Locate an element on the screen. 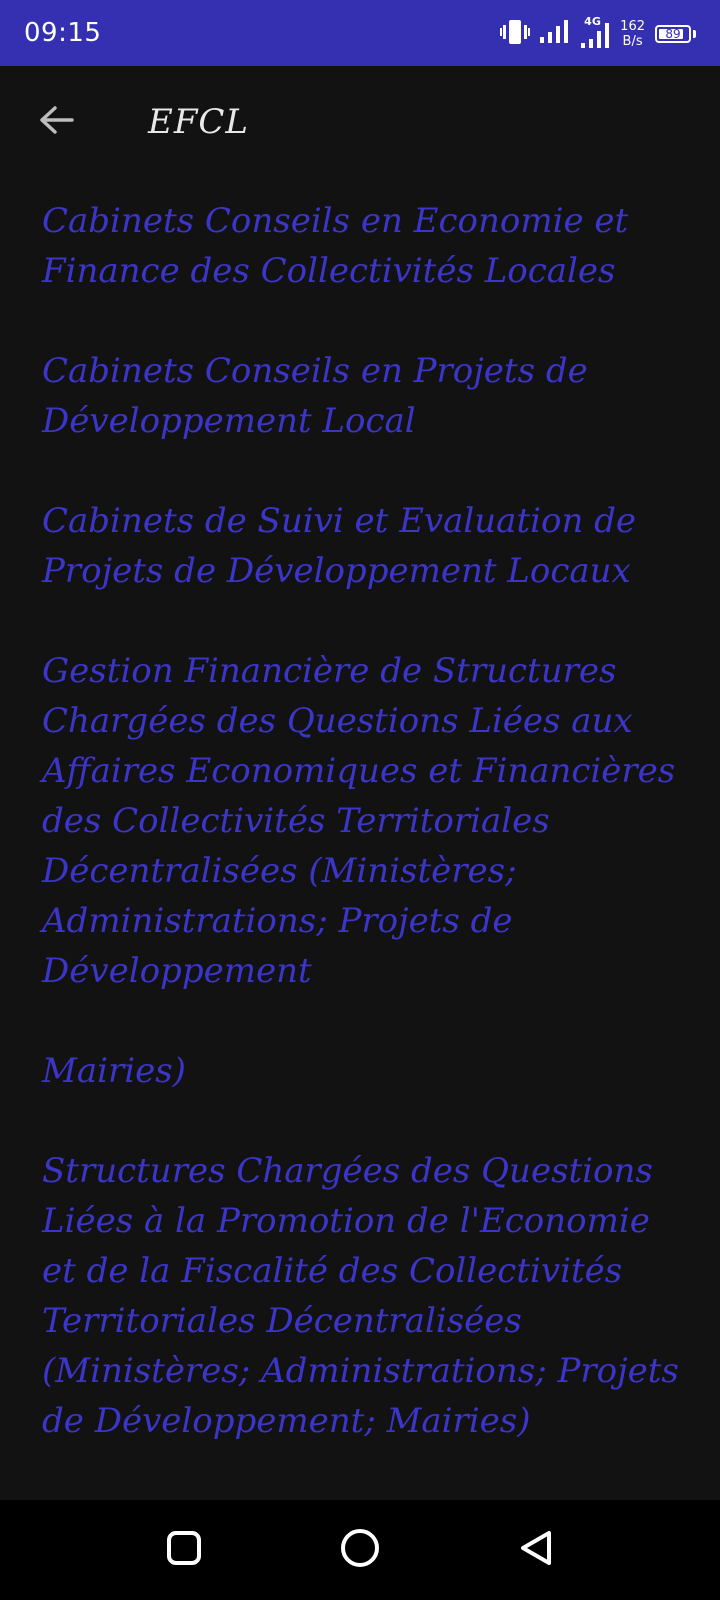 The height and width of the screenshot is (1600, 720). list-item: Mairies) is located at coordinates (362, 1071).